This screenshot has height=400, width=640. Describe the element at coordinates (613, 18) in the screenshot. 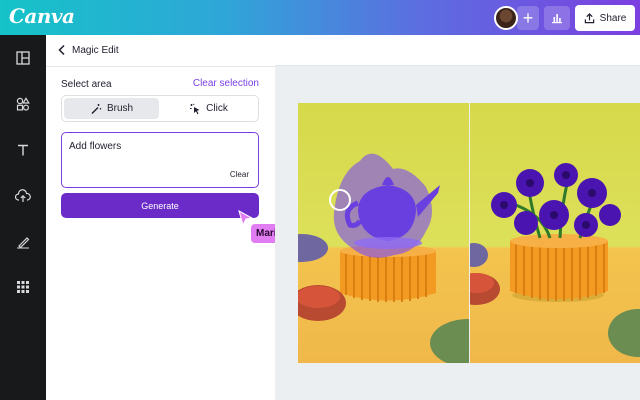

I see `share-label: Share` at that location.